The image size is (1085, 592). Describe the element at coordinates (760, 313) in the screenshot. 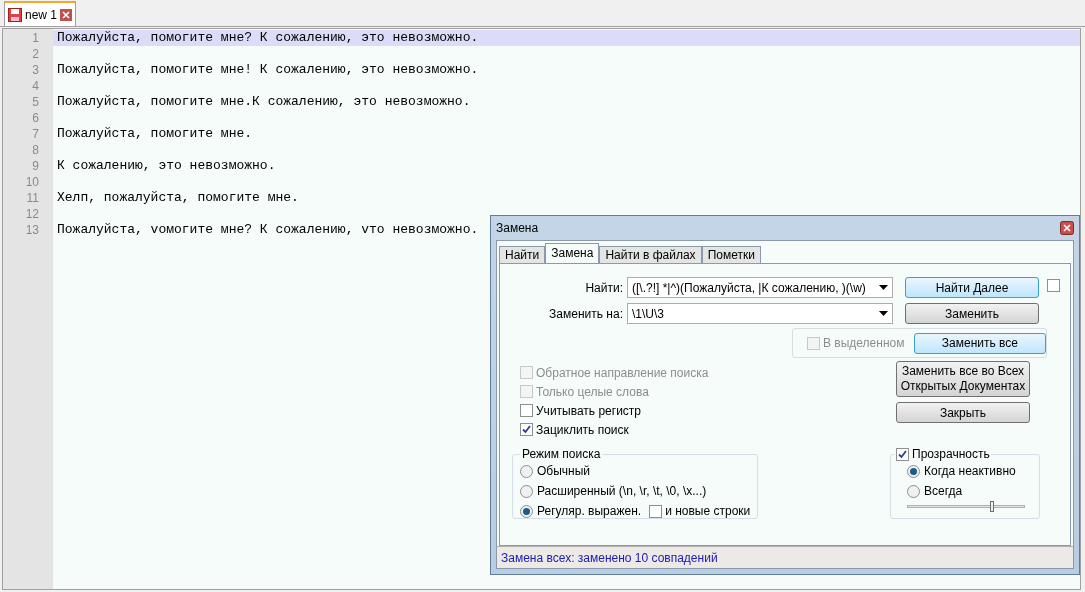

I see `replace-field: \1\U\3` at that location.